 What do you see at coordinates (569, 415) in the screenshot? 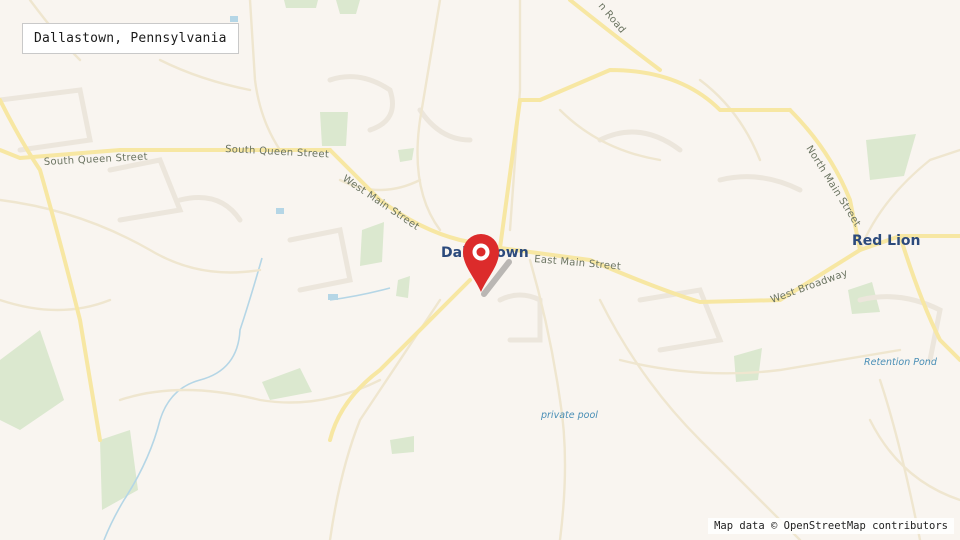
I see `label-private-pool: private pool` at bounding box center [569, 415].